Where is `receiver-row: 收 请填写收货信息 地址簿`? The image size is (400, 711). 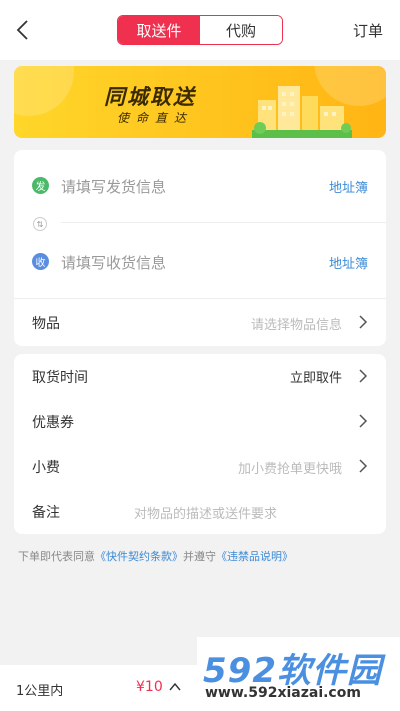 receiver-row: 收 请填写收货信息 地址簿 is located at coordinates (200, 262).